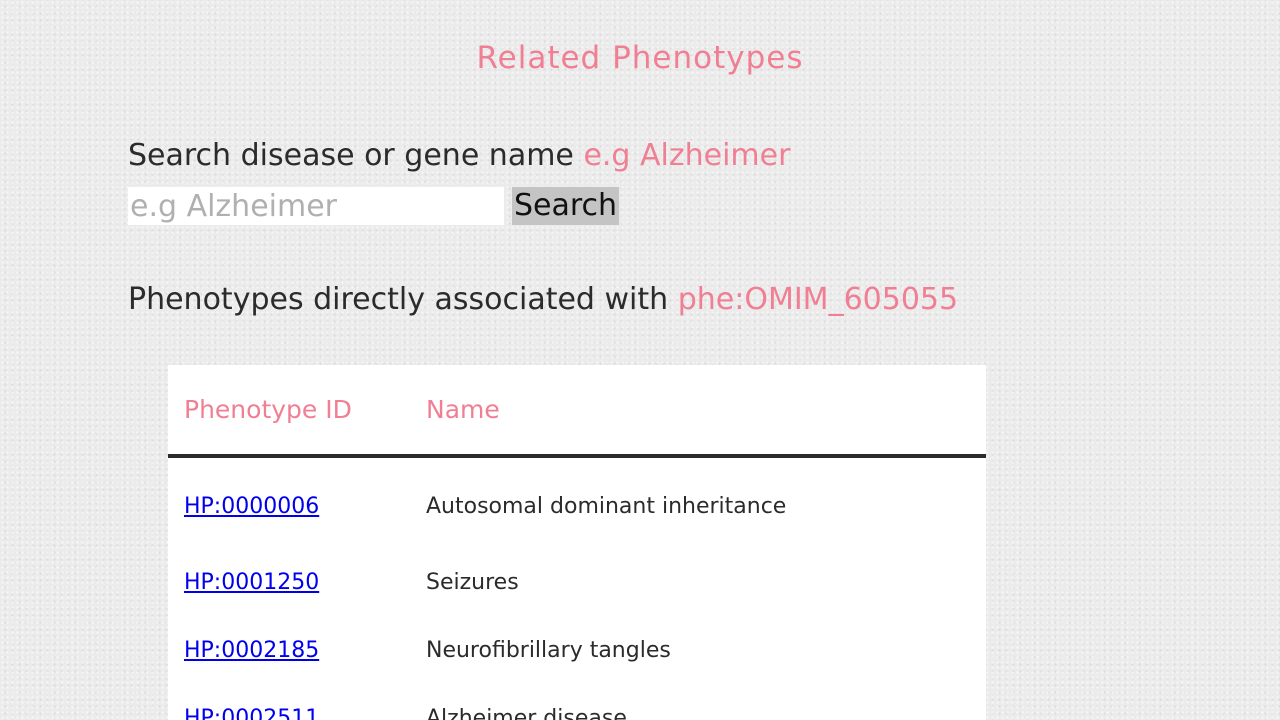 This screenshot has height=720, width=1280. I want to click on table-row: HP:0001250 Seizures, so click(577, 582).